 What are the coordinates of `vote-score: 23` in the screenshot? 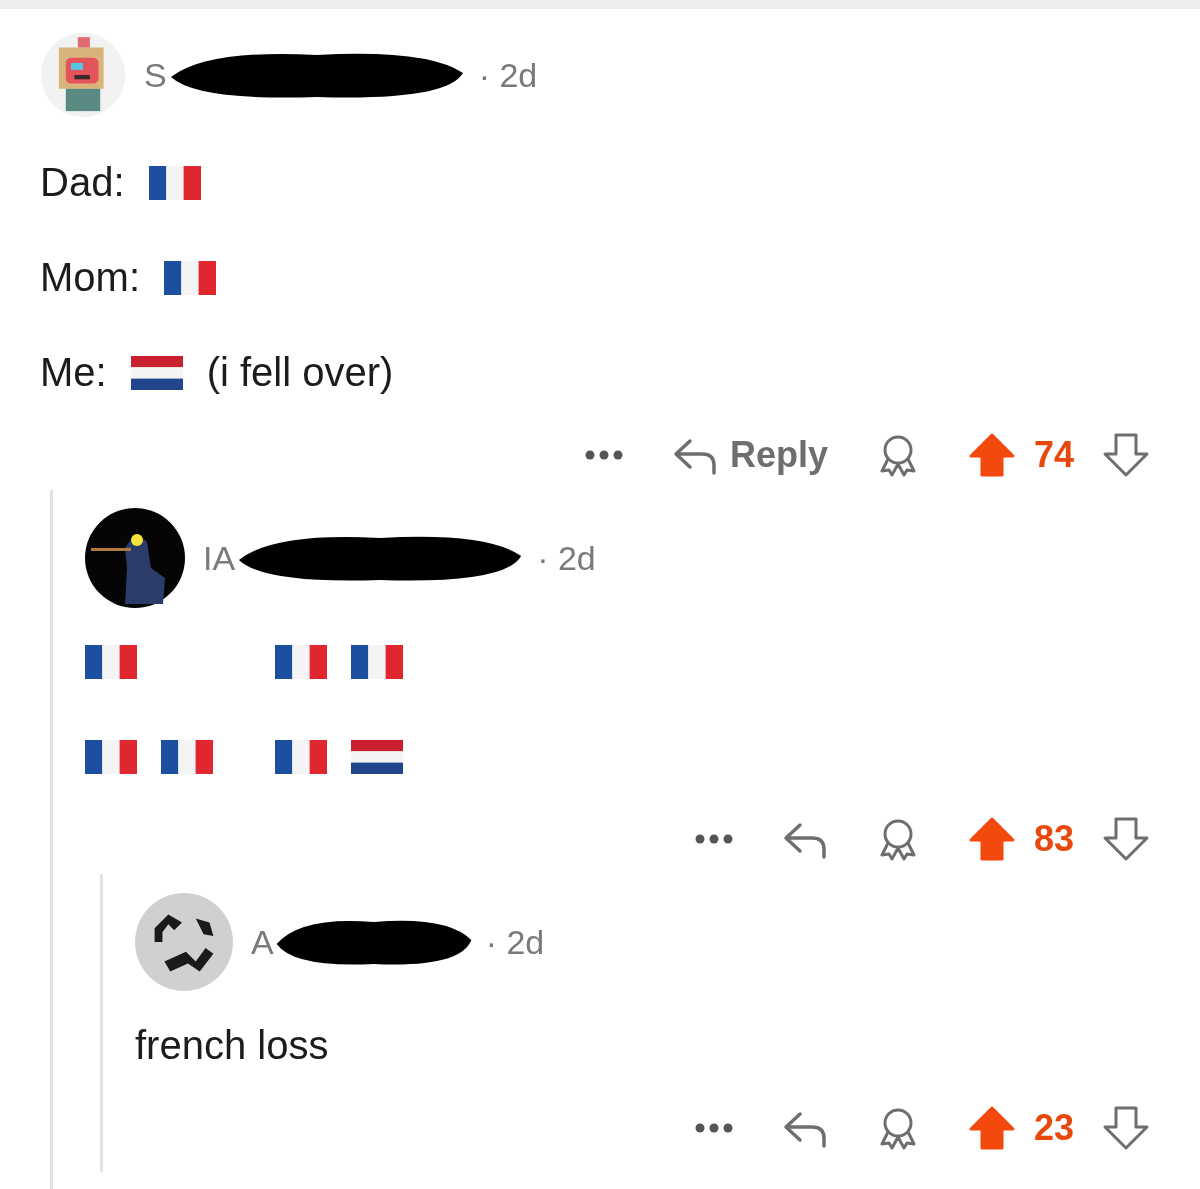 It's located at (1053, 1128).